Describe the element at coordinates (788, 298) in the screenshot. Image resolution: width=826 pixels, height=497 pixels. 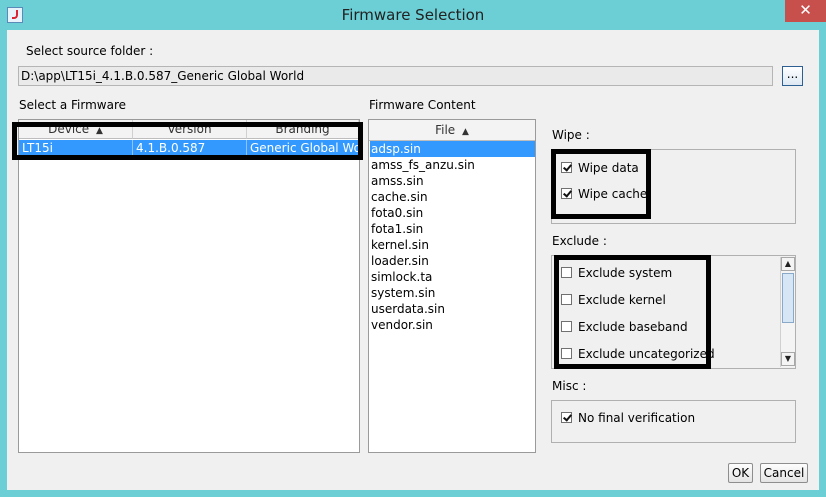
I see `scrollbar-thumb` at that location.